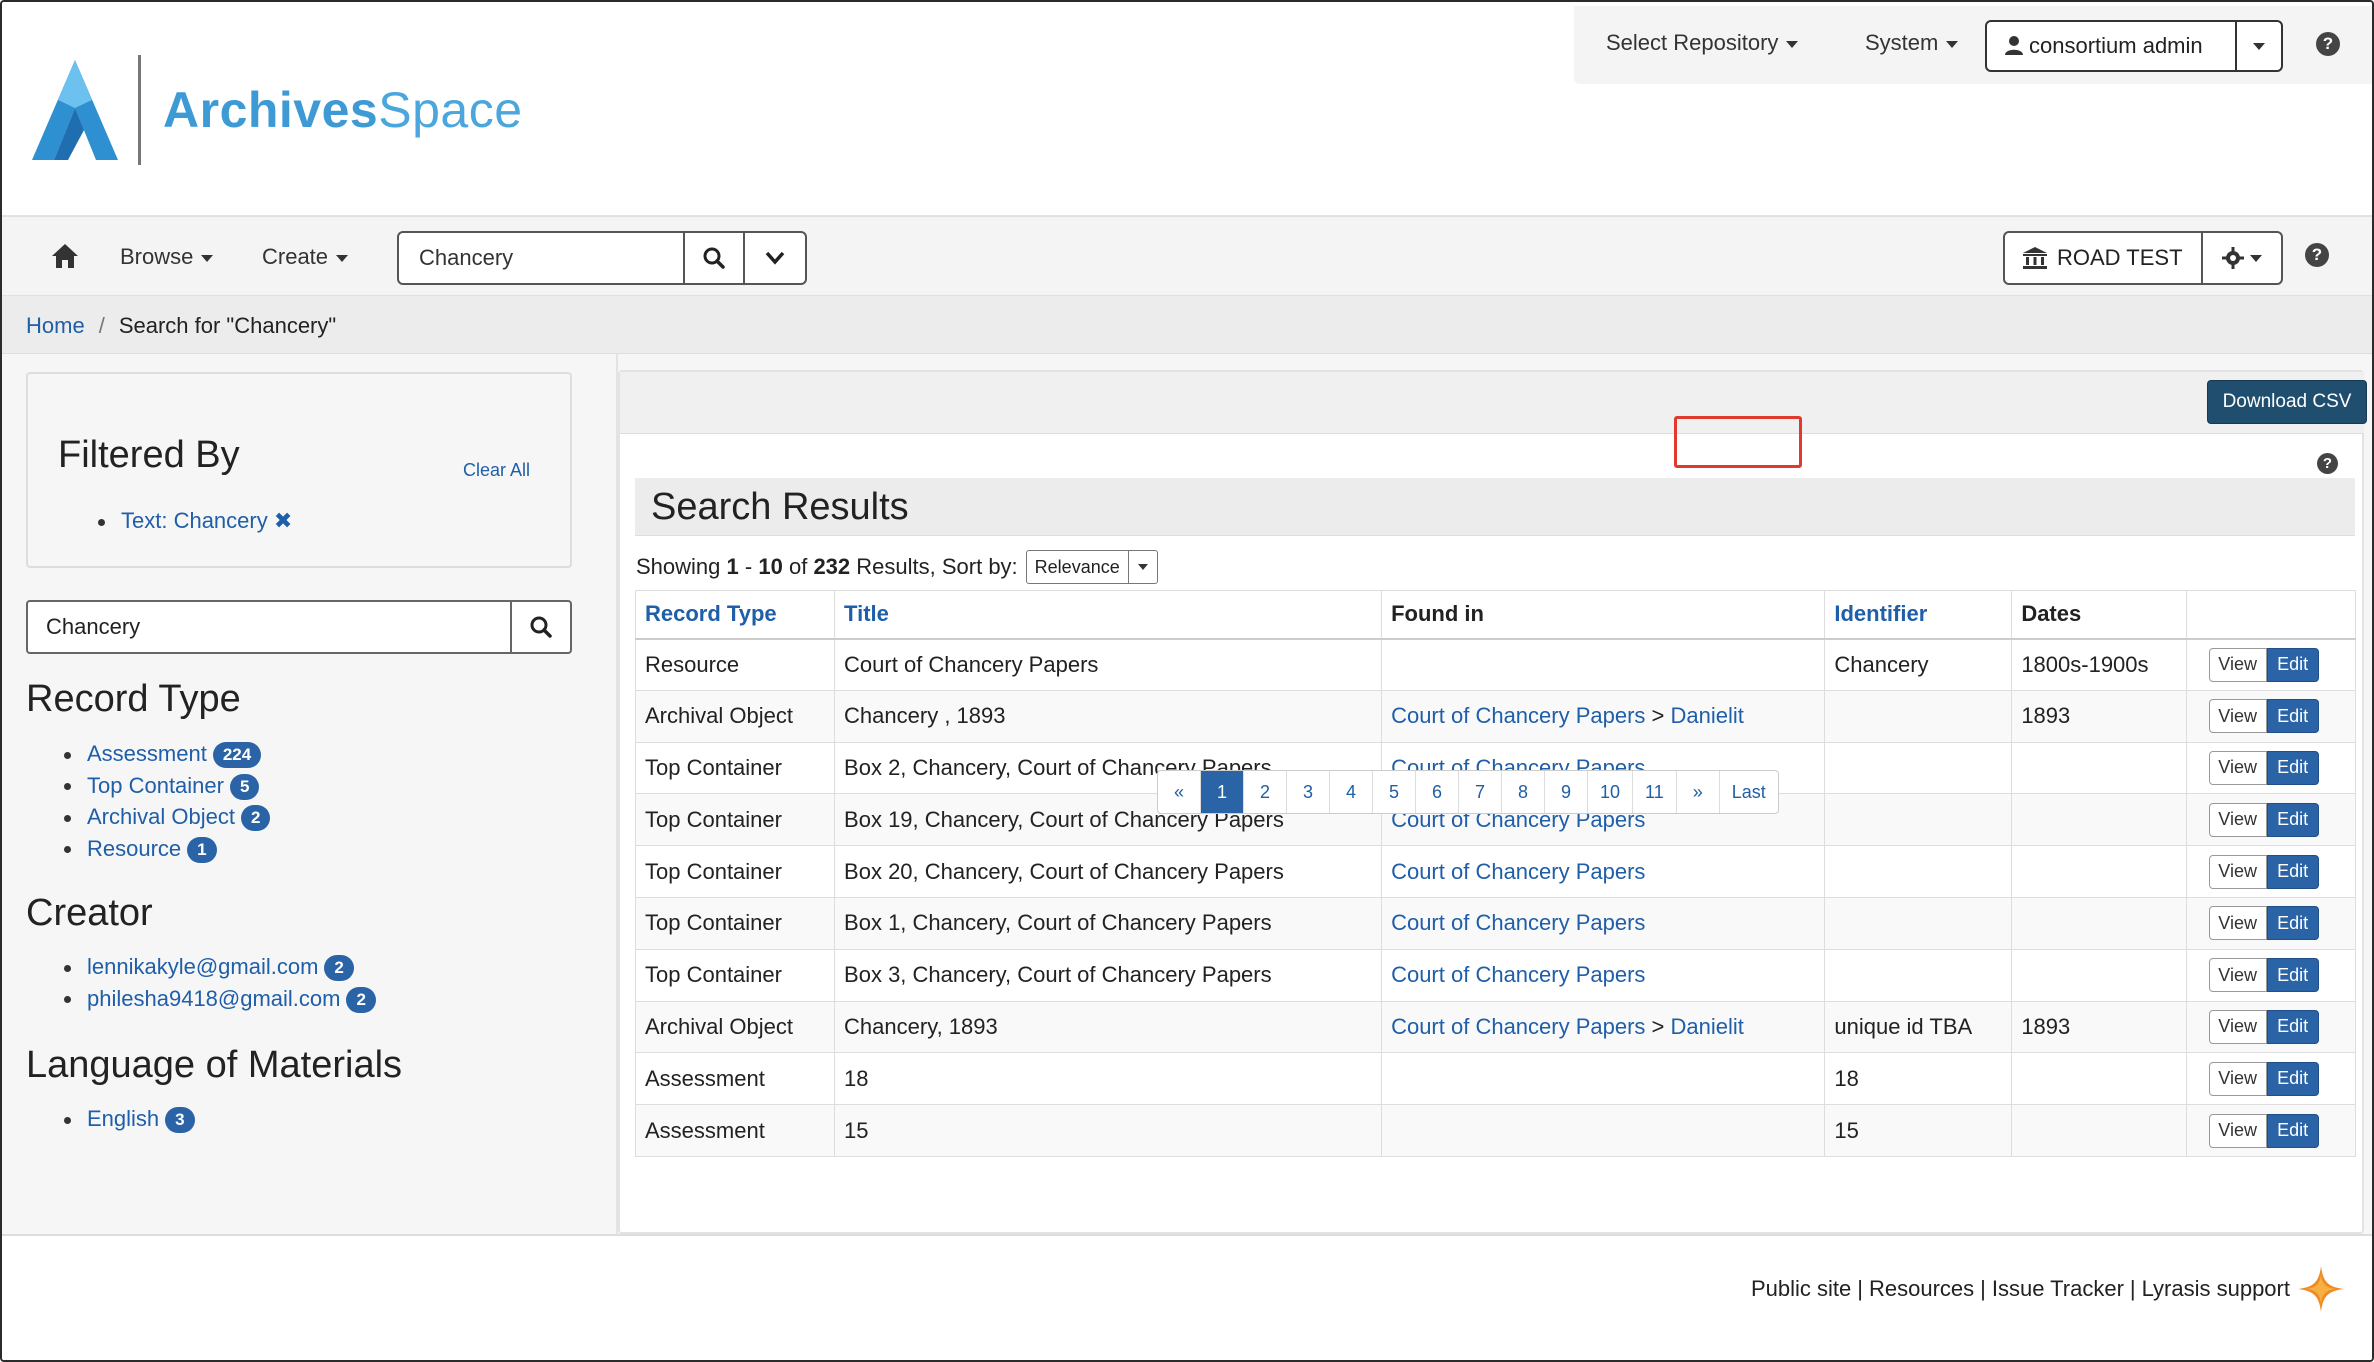  What do you see at coordinates (1222, 792) in the screenshot?
I see `page-link: 1` at bounding box center [1222, 792].